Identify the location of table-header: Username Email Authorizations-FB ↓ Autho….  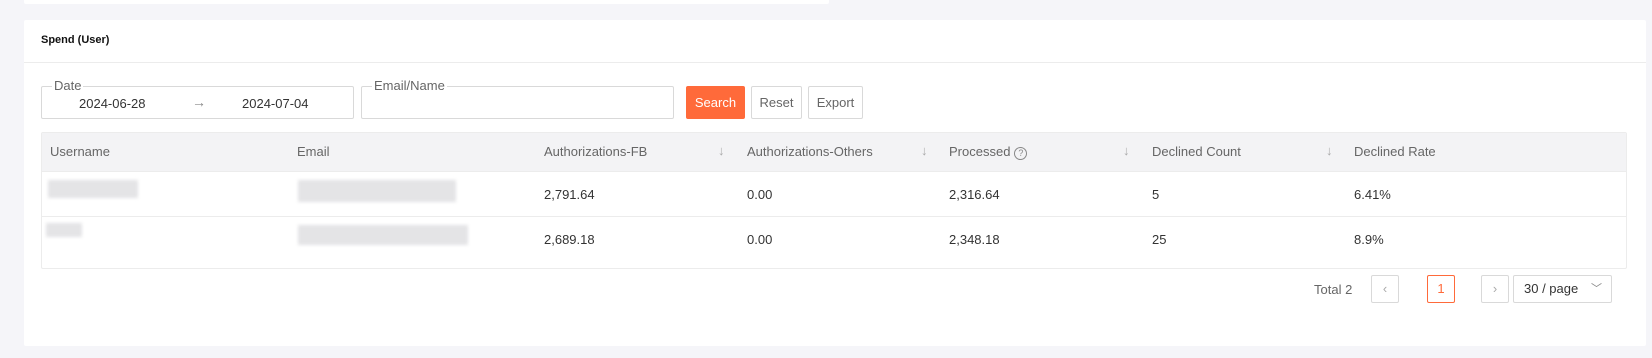
(834, 152).